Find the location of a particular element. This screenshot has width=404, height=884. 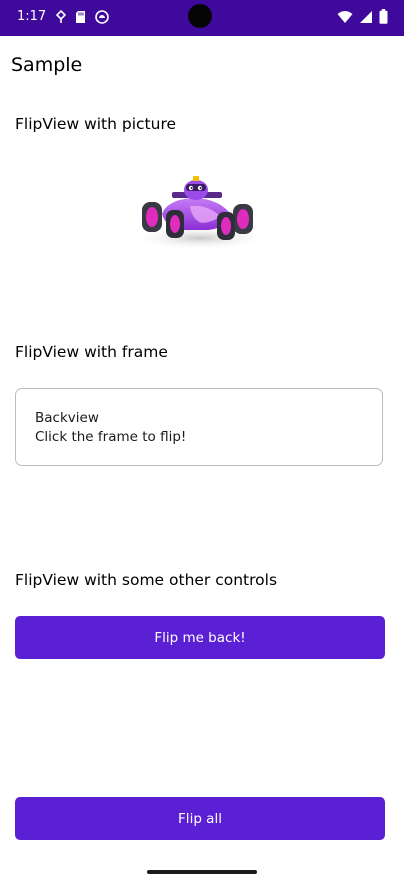

wifi-icon is located at coordinates (345, 18).